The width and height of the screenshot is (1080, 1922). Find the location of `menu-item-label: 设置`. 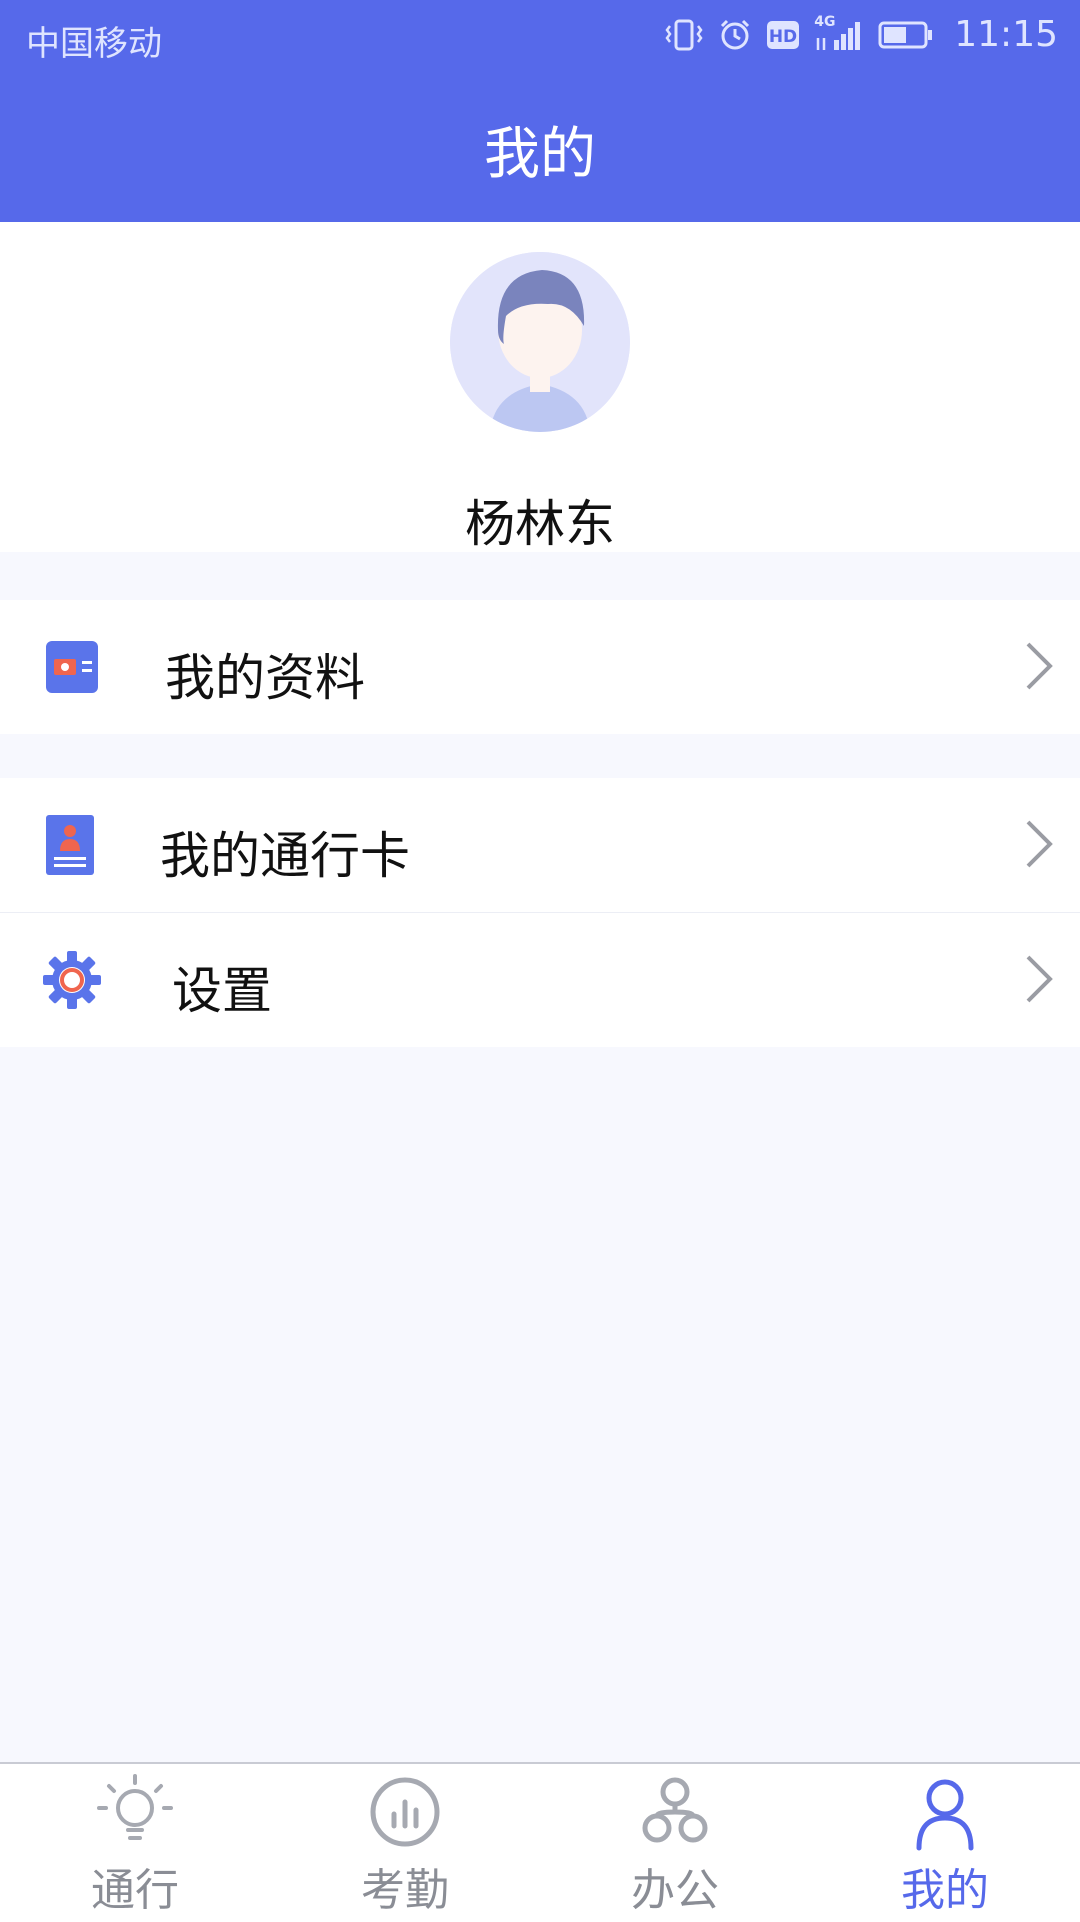

menu-item-label: 设置 is located at coordinates (222, 991).